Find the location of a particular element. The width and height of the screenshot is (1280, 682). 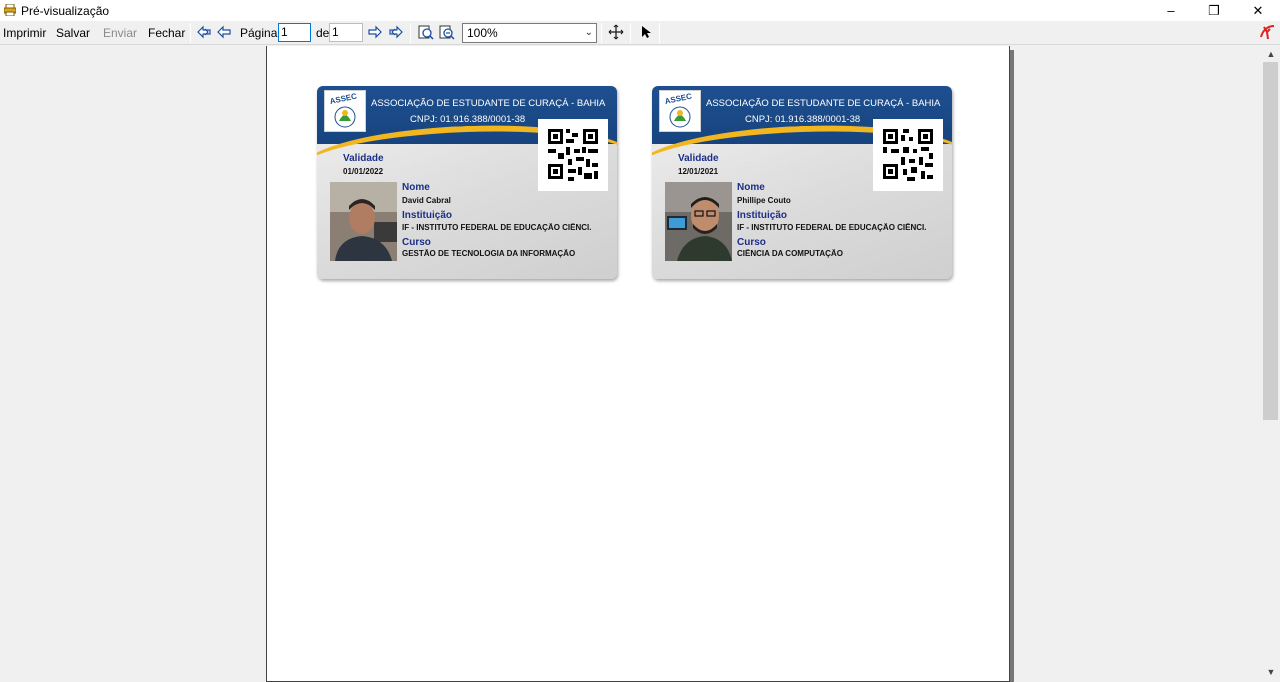

page-label: Página is located at coordinates (259, 33).